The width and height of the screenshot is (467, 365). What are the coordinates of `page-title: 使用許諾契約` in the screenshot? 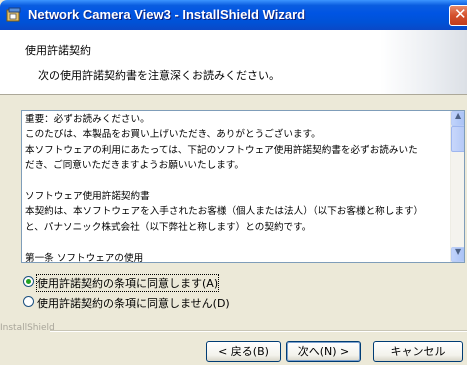 It's located at (58, 50).